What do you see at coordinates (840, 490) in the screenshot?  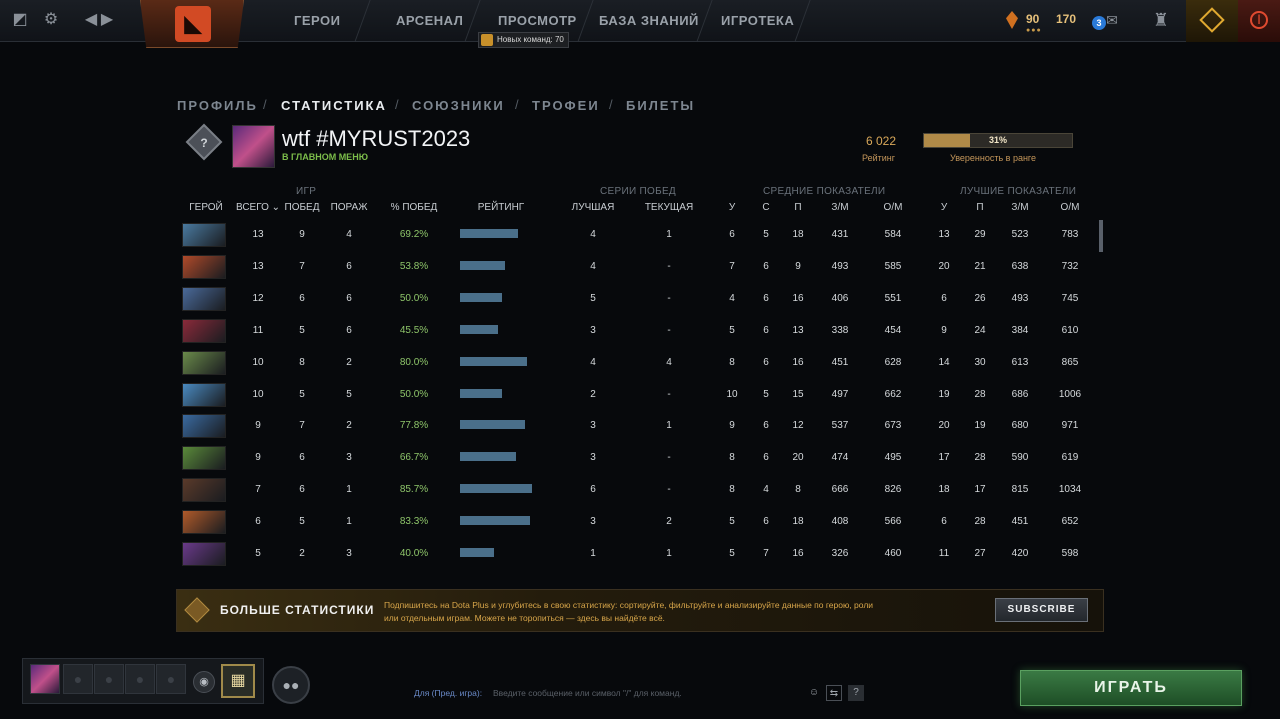 I see `table-cell-avg-gpm: 666` at bounding box center [840, 490].